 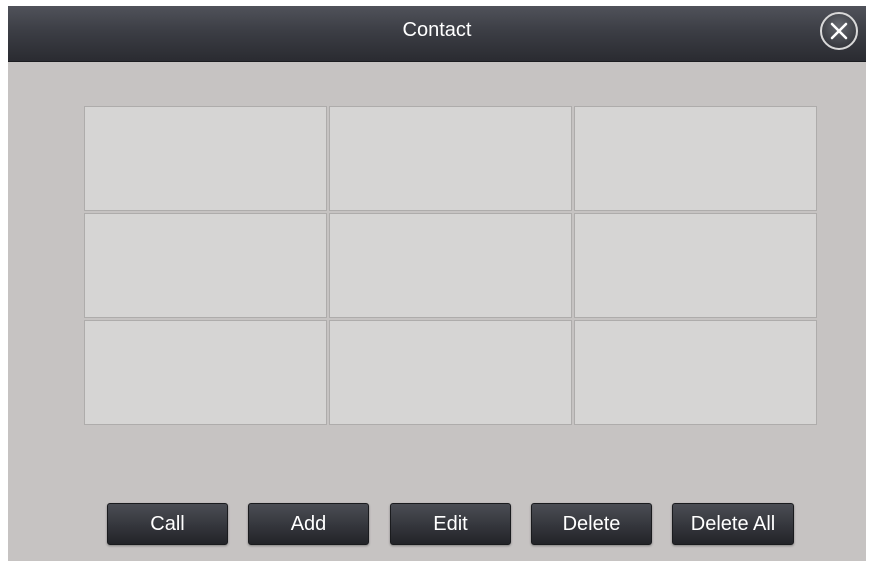 What do you see at coordinates (591, 524) in the screenshot?
I see `delete-button: Delete` at bounding box center [591, 524].